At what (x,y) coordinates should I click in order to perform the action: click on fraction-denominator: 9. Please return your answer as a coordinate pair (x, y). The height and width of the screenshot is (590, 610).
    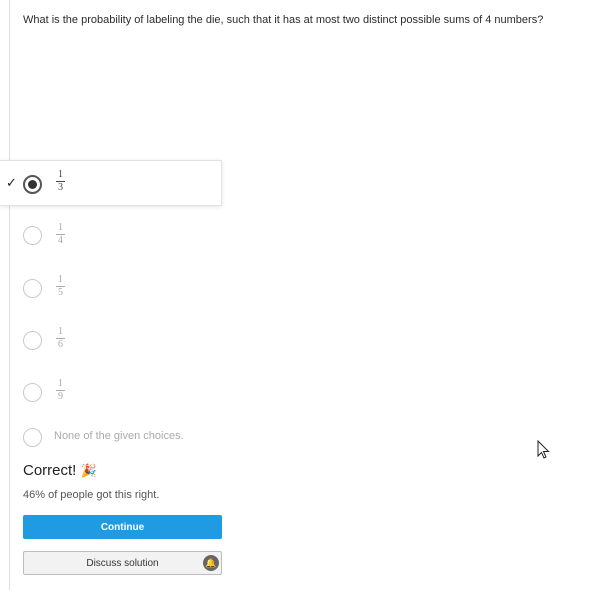
    Looking at the image, I should click on (60, 396).